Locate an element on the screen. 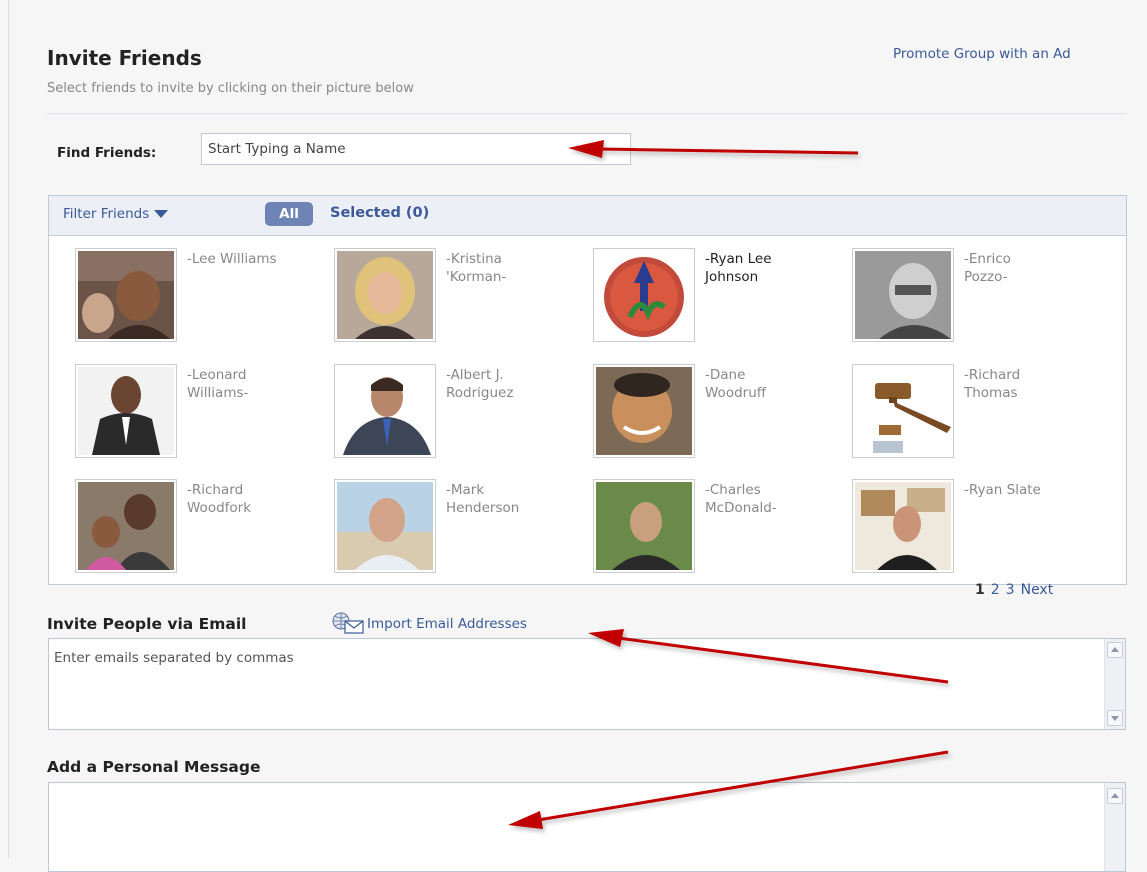 This screenshot has width=1147, height=872. friend-item: -Charles McDonald- is located at coordinates (713, 529).